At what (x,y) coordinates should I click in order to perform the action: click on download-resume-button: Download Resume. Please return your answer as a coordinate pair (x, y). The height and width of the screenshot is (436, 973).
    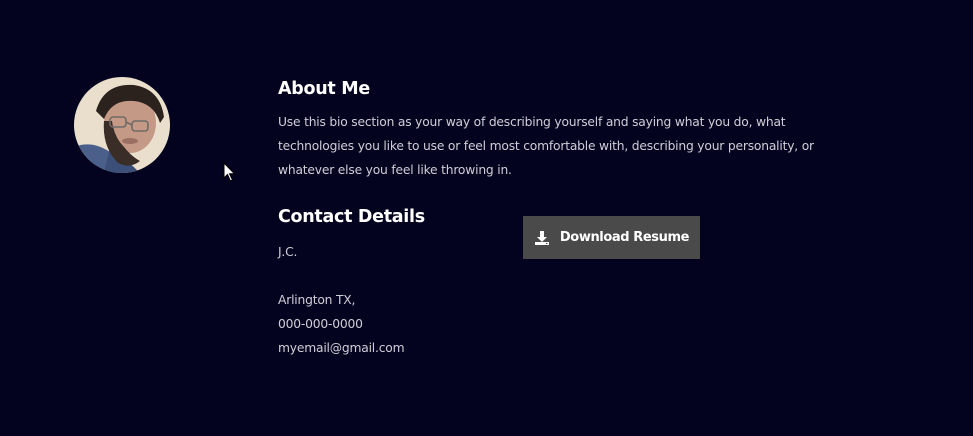
    Looking at the image, I should click on (611, 237).